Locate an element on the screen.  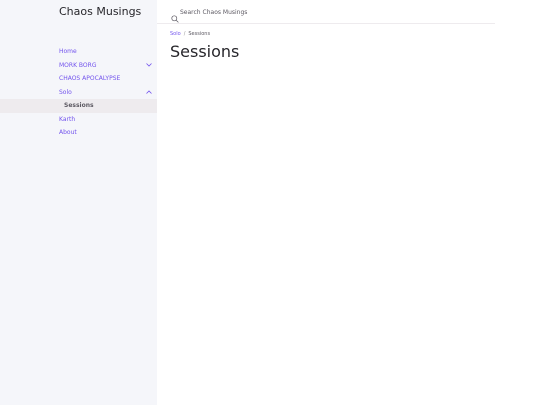
sidebar-item-label: Karth is located at coordinates (67, 119).